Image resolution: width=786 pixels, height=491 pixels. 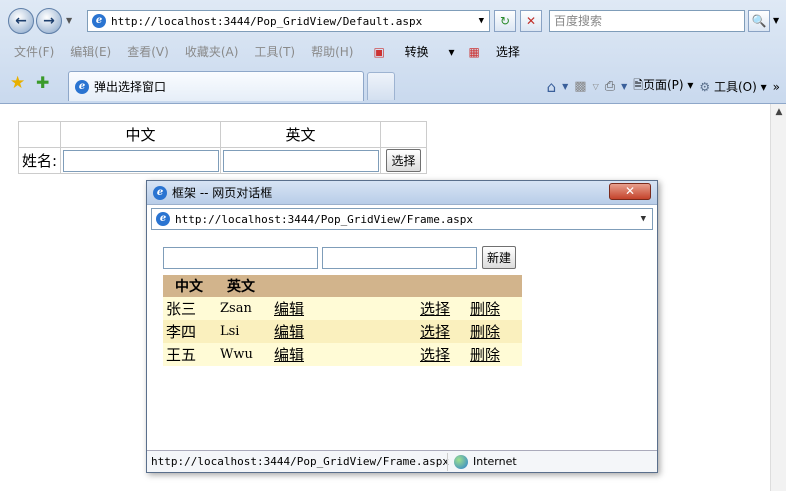 I want to click on chevron-more-icon: », so click(x=776, y=87).